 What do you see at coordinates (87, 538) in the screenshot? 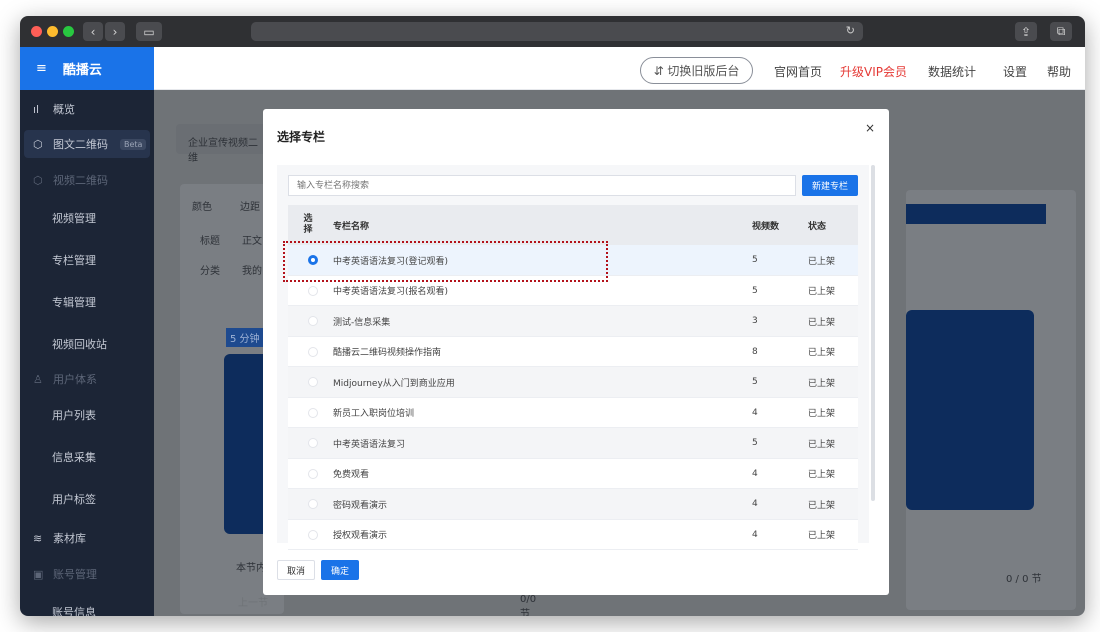
I see `sidebar-item-material: ≋ 素材库` at bounding box center [87, 538].